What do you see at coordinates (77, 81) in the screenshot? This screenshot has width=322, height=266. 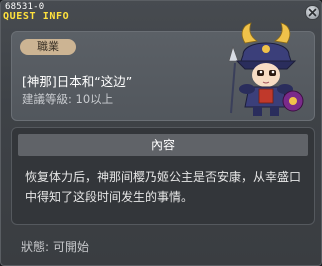 I see `npc-name: [神那]日本和“这边”` at bounding box center [77, 81].